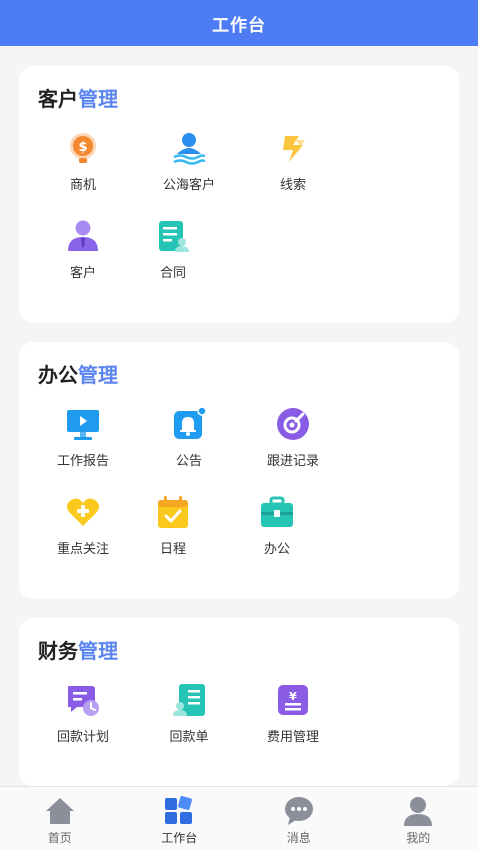 This screenshot has height=850, width=478. Describe the element at coordinates (293, 424) in the screenshot. I see `follow-up-icon` at that location.